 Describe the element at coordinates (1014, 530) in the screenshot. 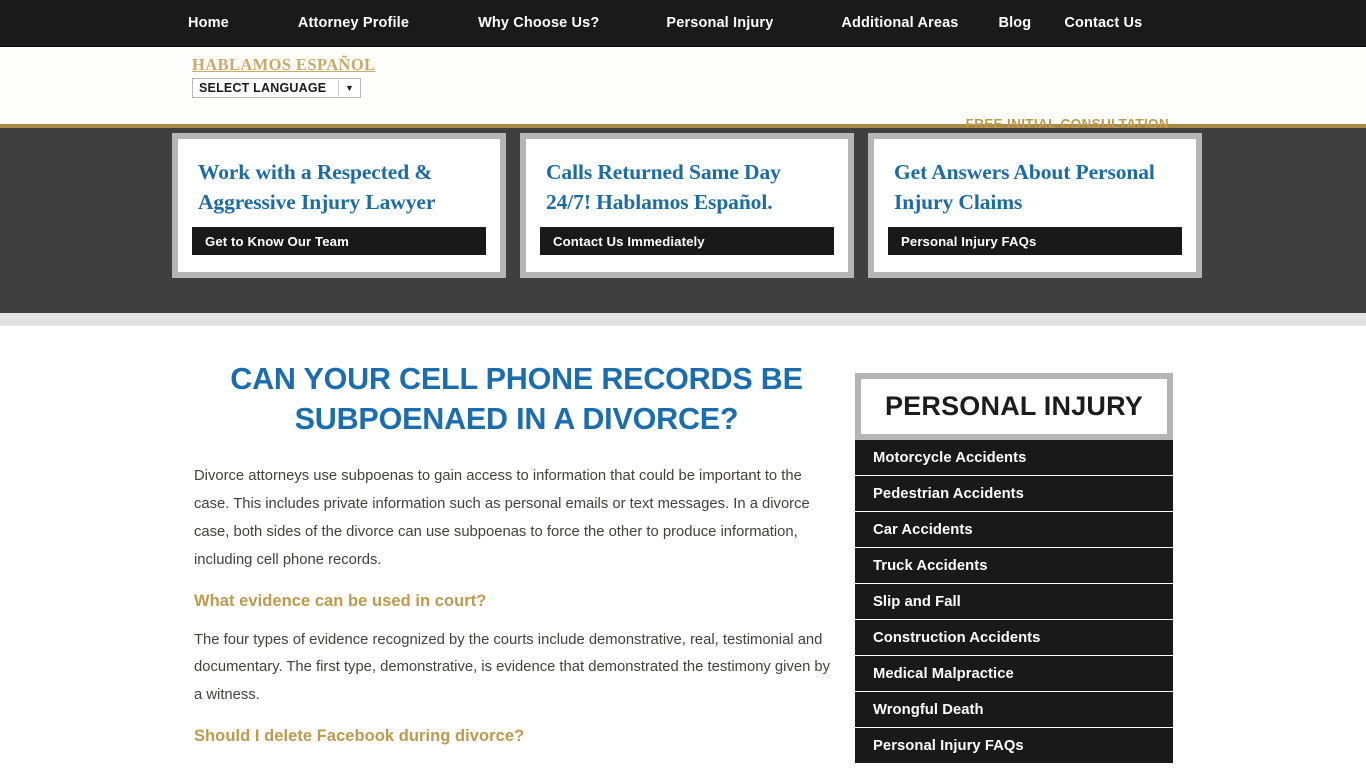

I see `sidebar-item-car-accidents: Car Accidents` at that location.